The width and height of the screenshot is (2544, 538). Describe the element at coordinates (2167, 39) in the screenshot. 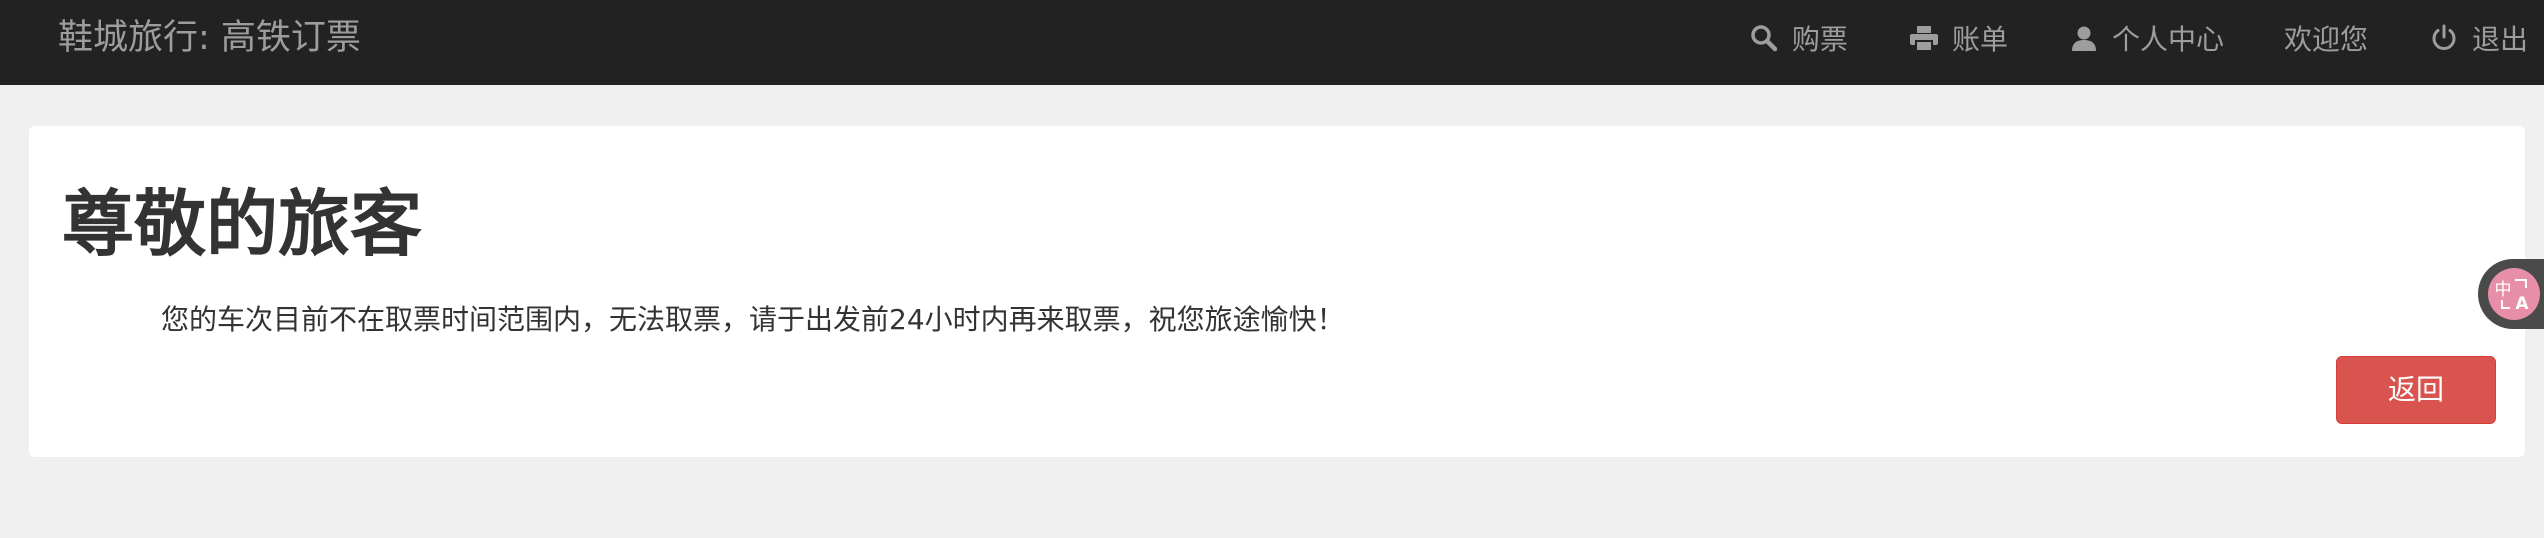

I see `nav-personal-center-label: 个人中心` at that location.